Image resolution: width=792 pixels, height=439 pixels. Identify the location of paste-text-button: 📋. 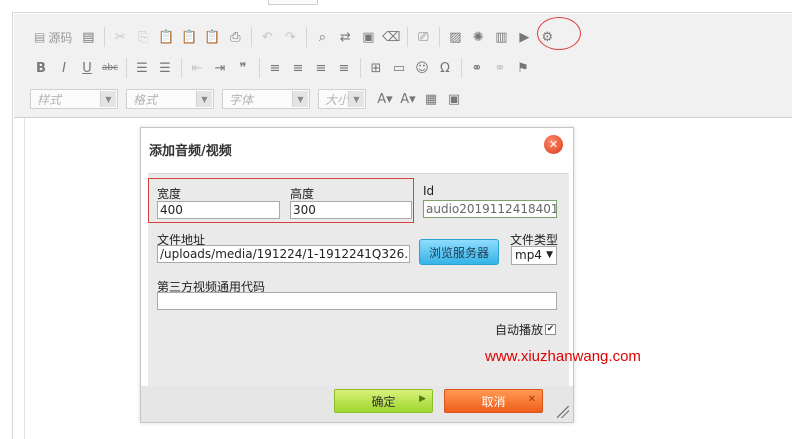
(189, 37).